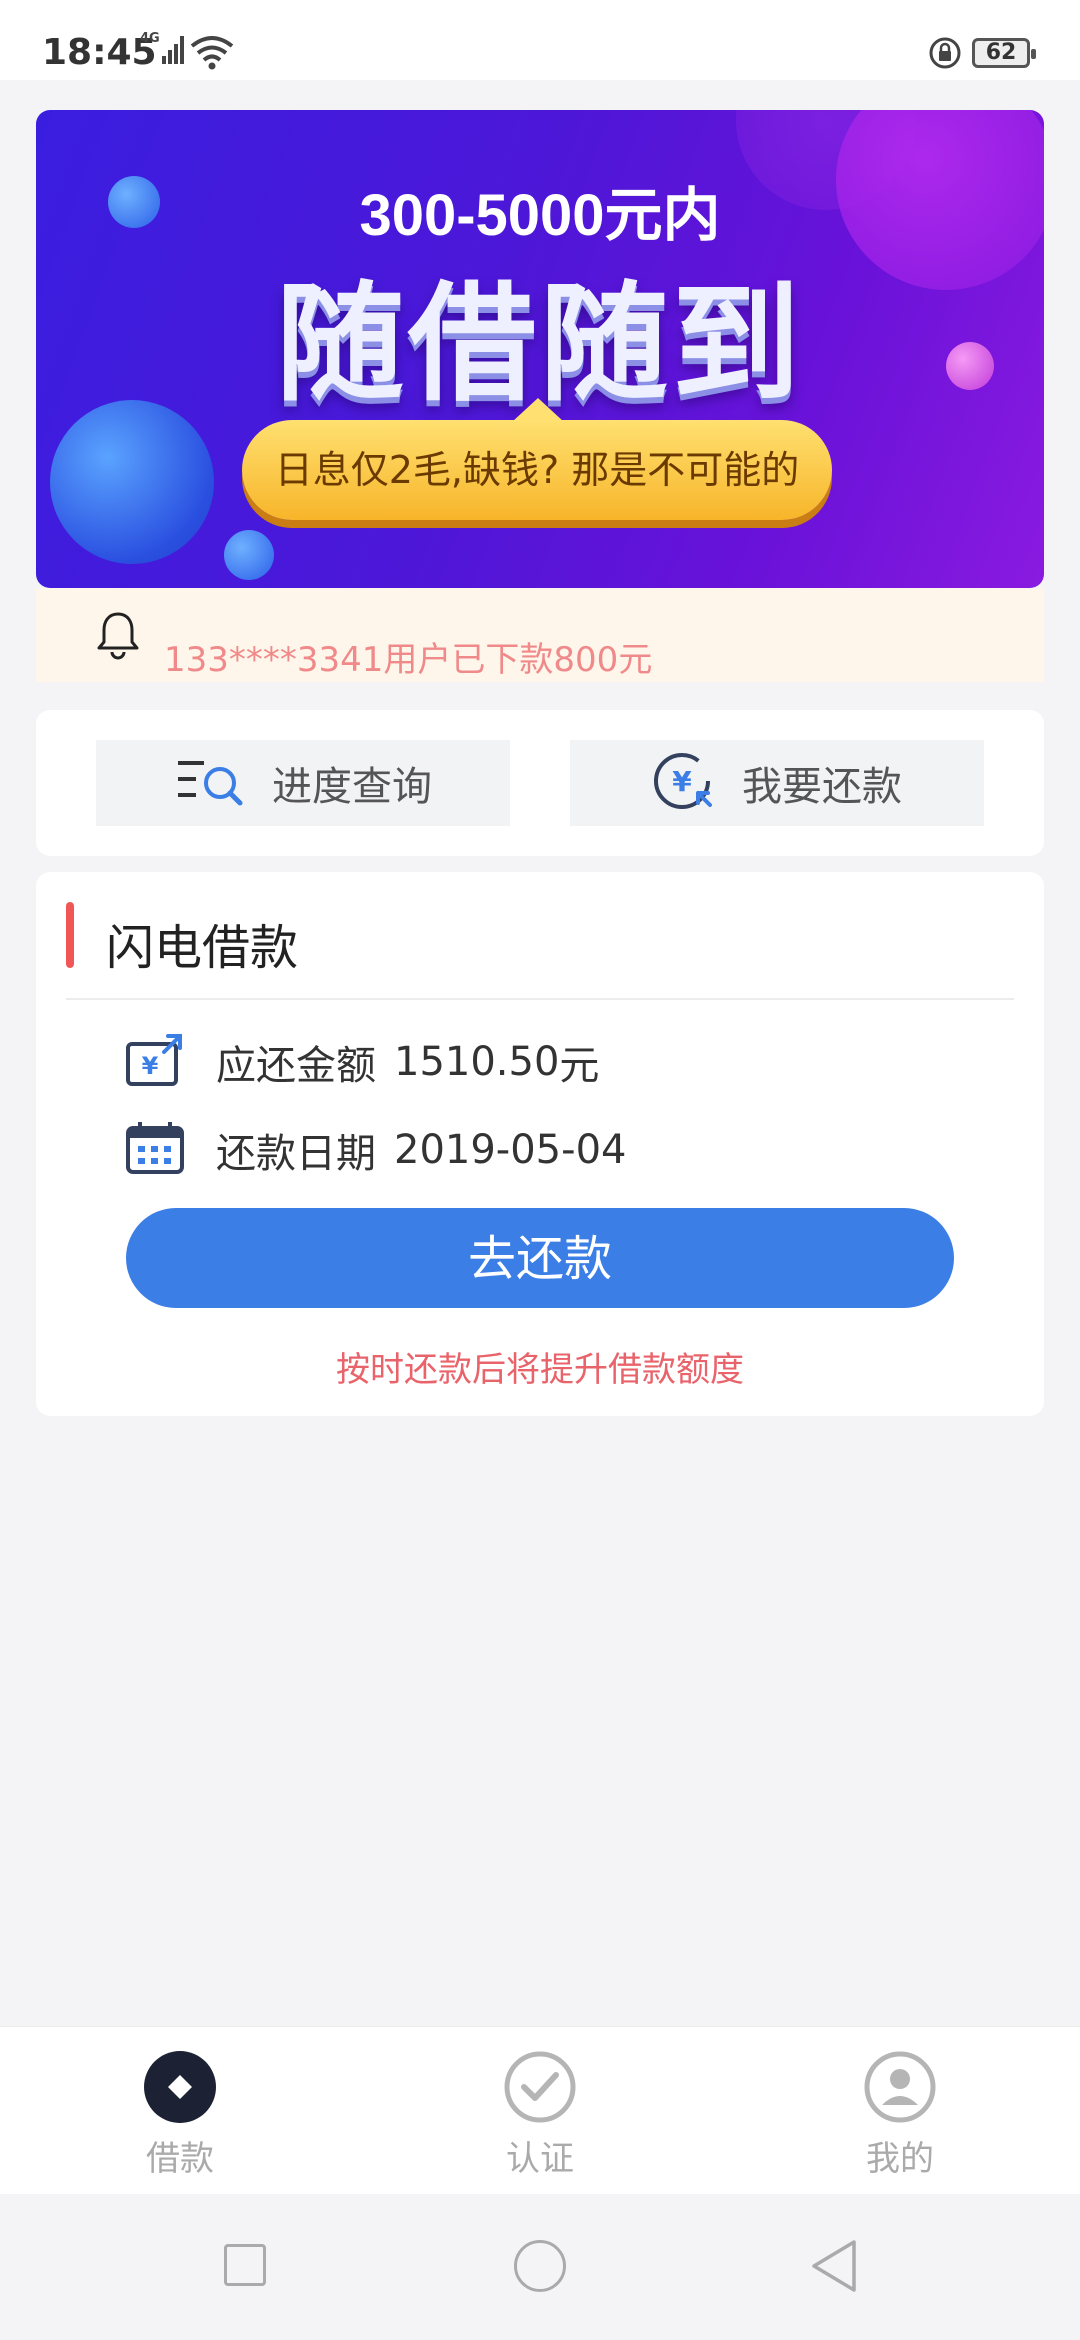 This screenshot has width=1080, height=2340. I want to click on wifi-icon, so click(212, 54).